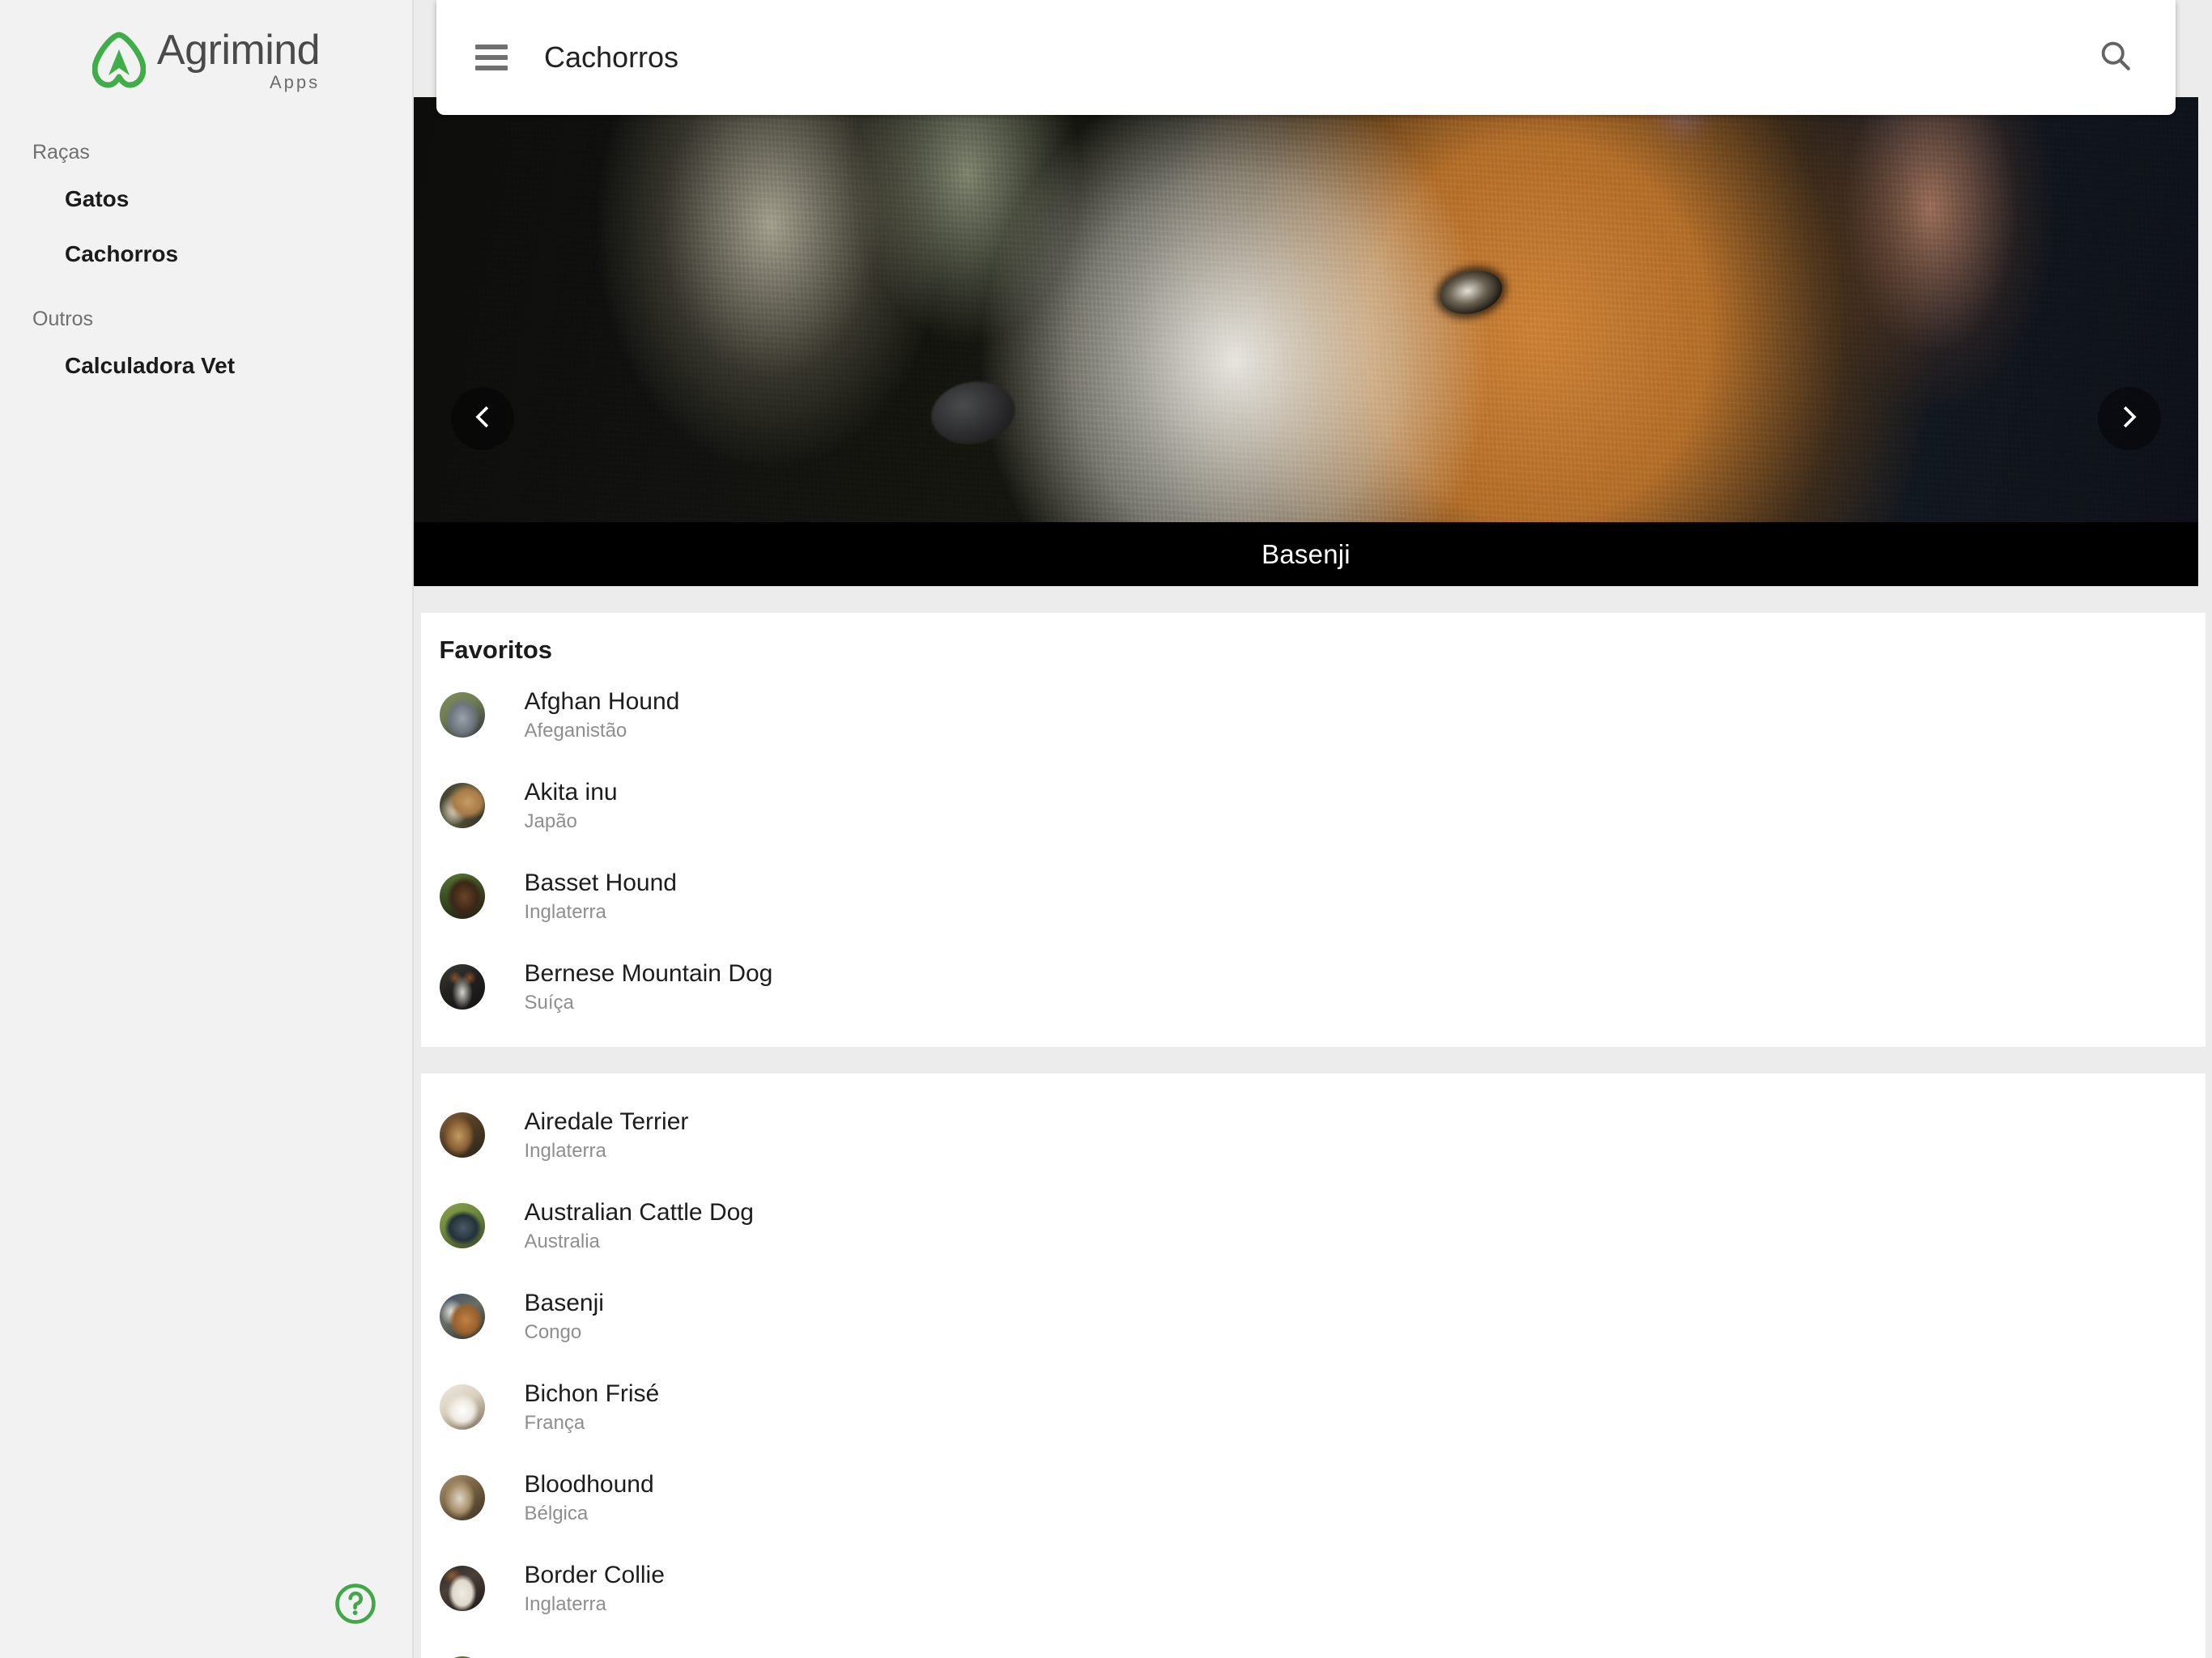 This screenshot has width=2212, height=1658. Describe the element at coordinates (1314, 1135) in the screenshot. I see `table-row: Airedale Terrier Inglaterra` at that location.